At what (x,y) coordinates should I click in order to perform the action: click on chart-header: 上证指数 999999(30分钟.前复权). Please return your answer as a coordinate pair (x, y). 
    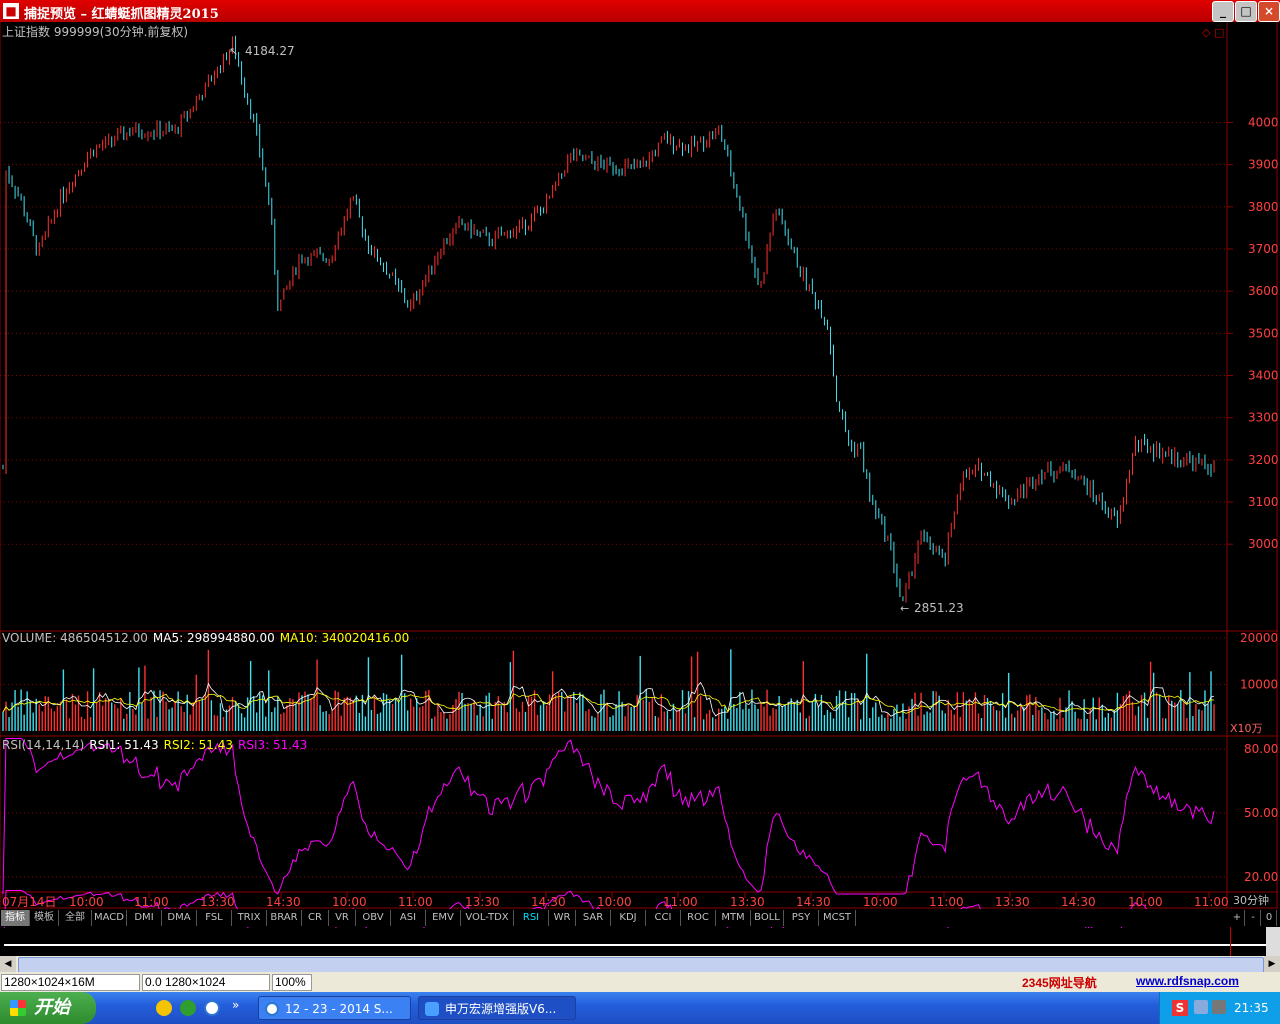
    Looking at the image, I should click on (95, 31).